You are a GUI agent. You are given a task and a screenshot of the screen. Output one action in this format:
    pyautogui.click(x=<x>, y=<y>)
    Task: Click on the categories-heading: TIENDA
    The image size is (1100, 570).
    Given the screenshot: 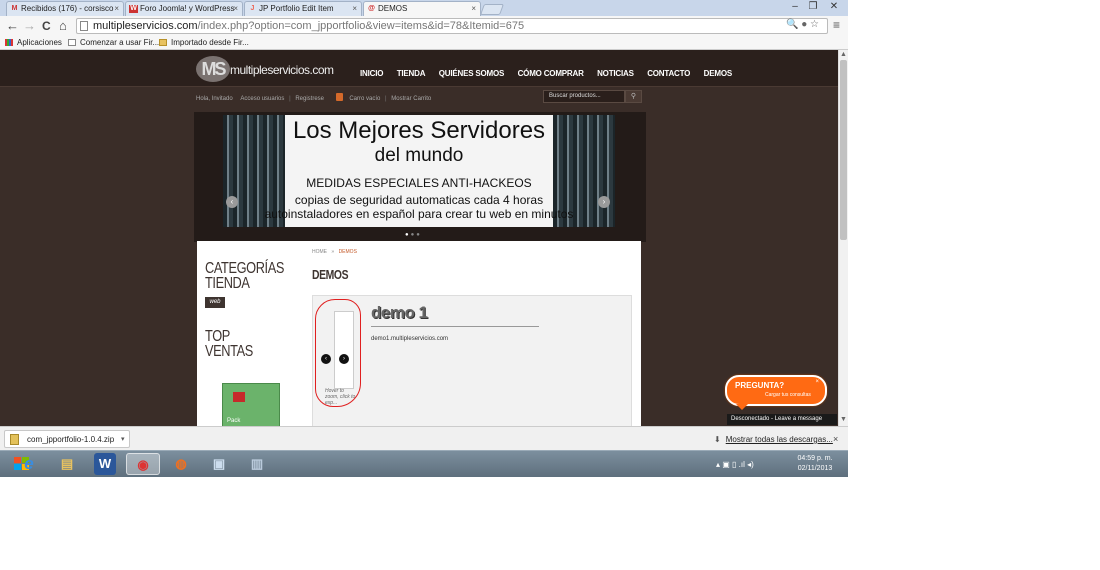 What is the action you would take?
    pyautogui.click(x=227, y=283)
    